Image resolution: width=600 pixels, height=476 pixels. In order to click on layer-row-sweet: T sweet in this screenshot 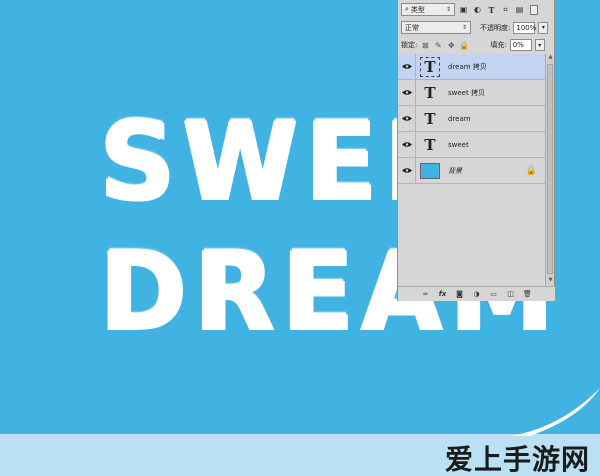, I will do `click(471, 144)`.